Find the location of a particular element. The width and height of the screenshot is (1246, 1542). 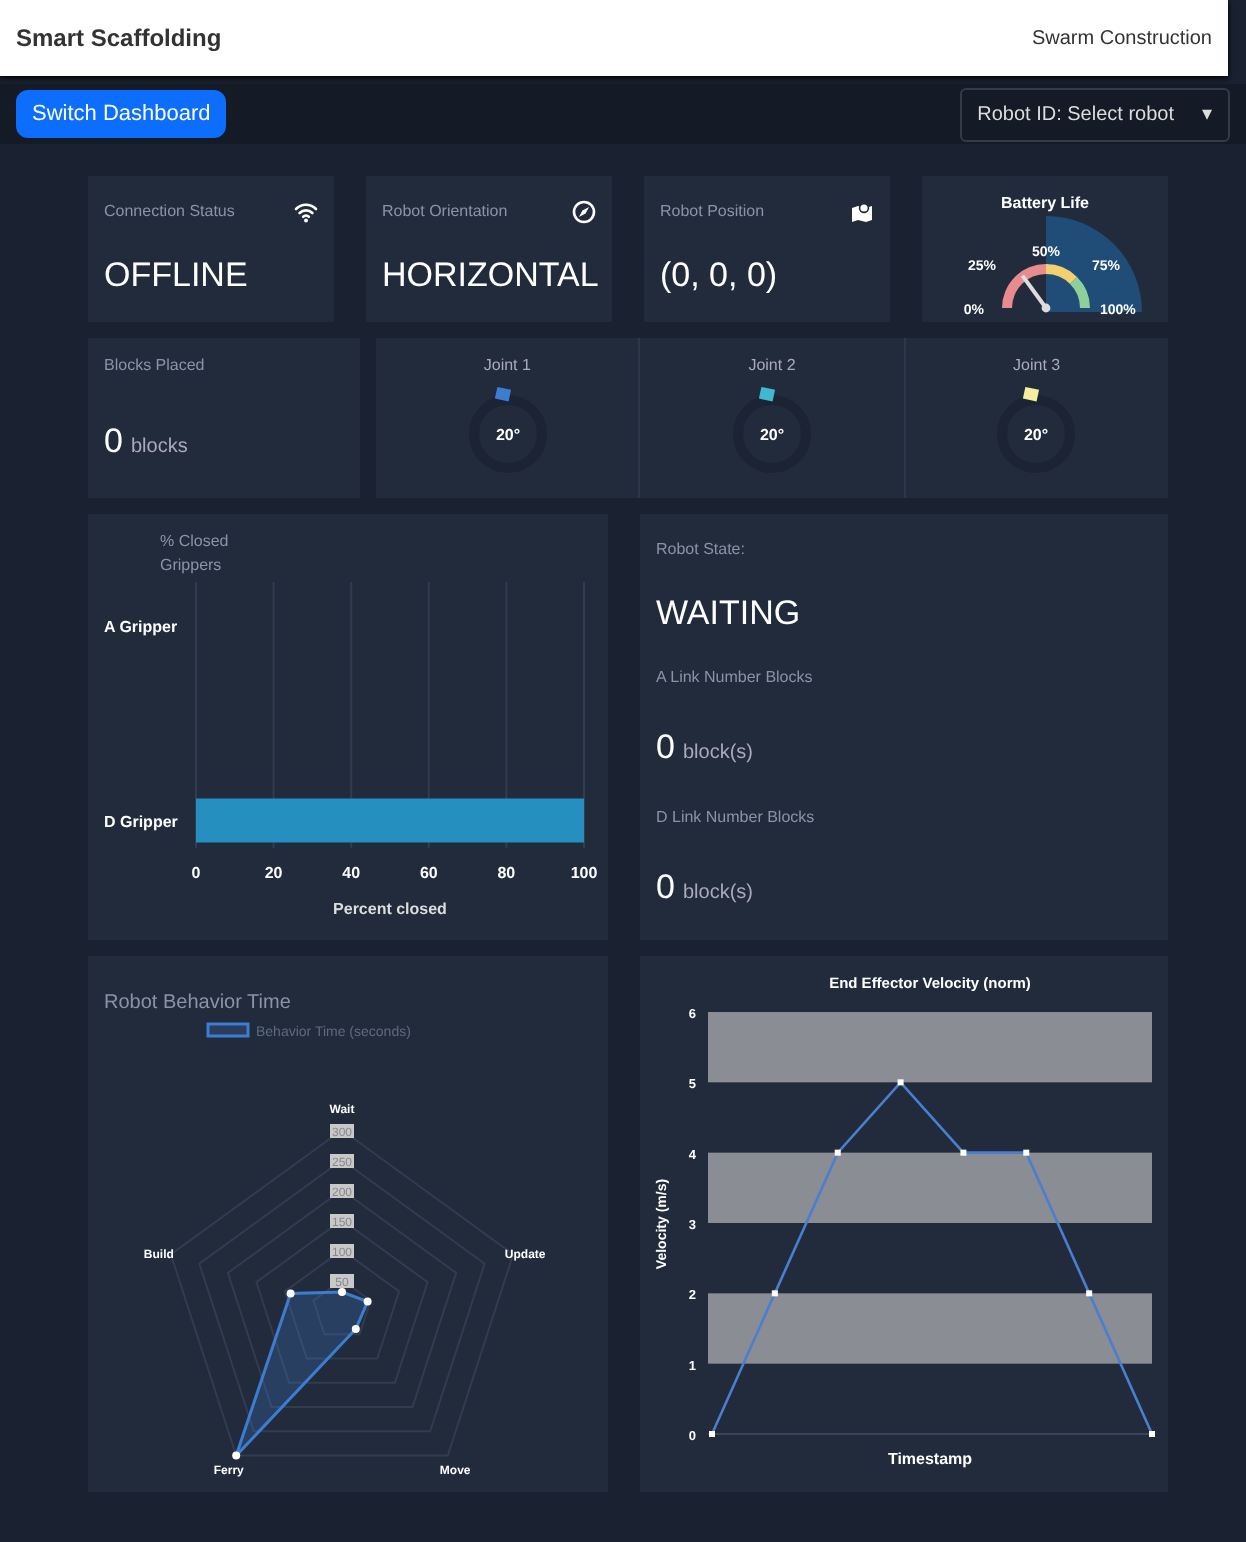

switch-dashboard-button: Switch Dashboard is located at coordinates (121, 114).